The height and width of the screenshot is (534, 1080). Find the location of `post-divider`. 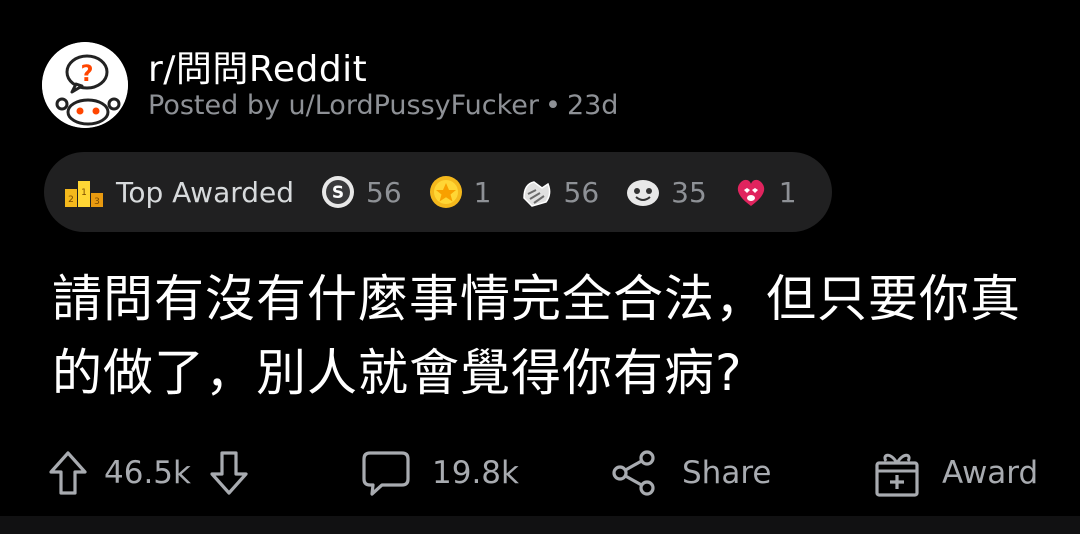

post-divider is located at coordinates (540, 525).